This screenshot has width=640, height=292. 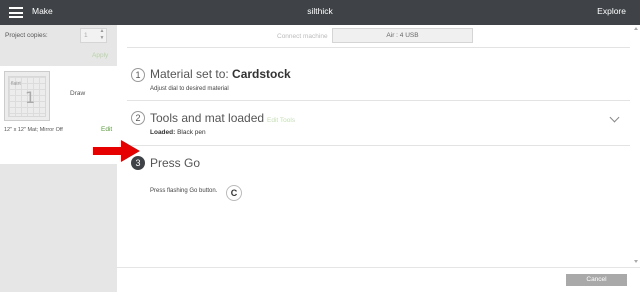 I want to click on go-icon: C, so click(x=234, y=193).